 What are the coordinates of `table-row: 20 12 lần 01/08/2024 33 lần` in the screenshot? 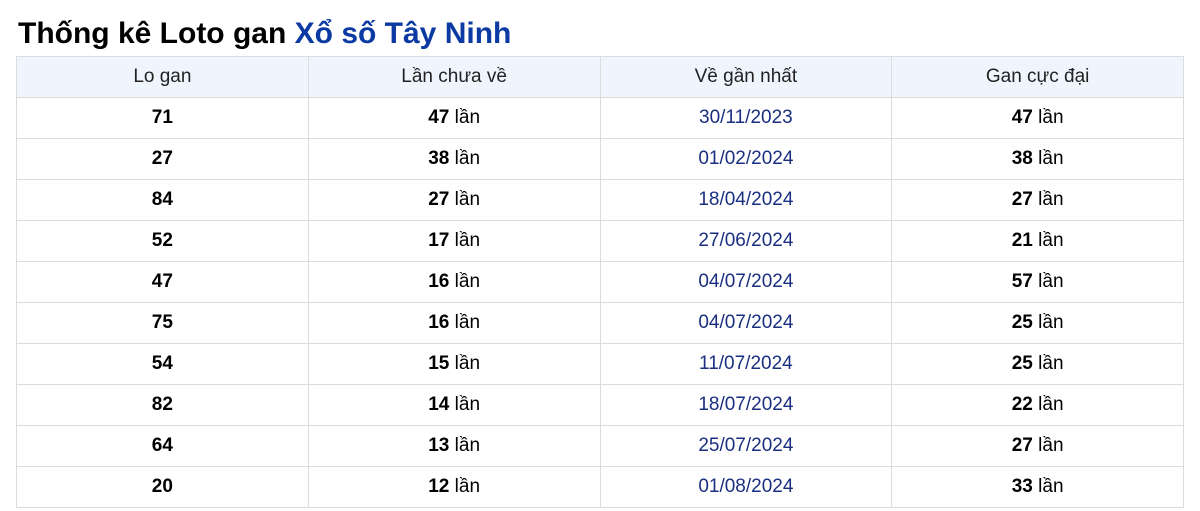 It's located at (600, 487).